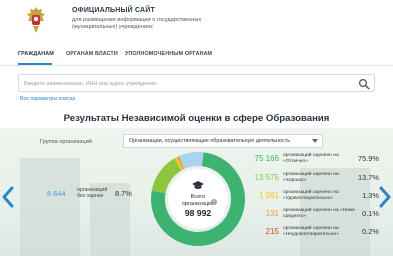 The width and height of the screenshot is (393, 256). Describe the element at coordinates (184, 83) in the screenshot. I see `search-input` at that location.